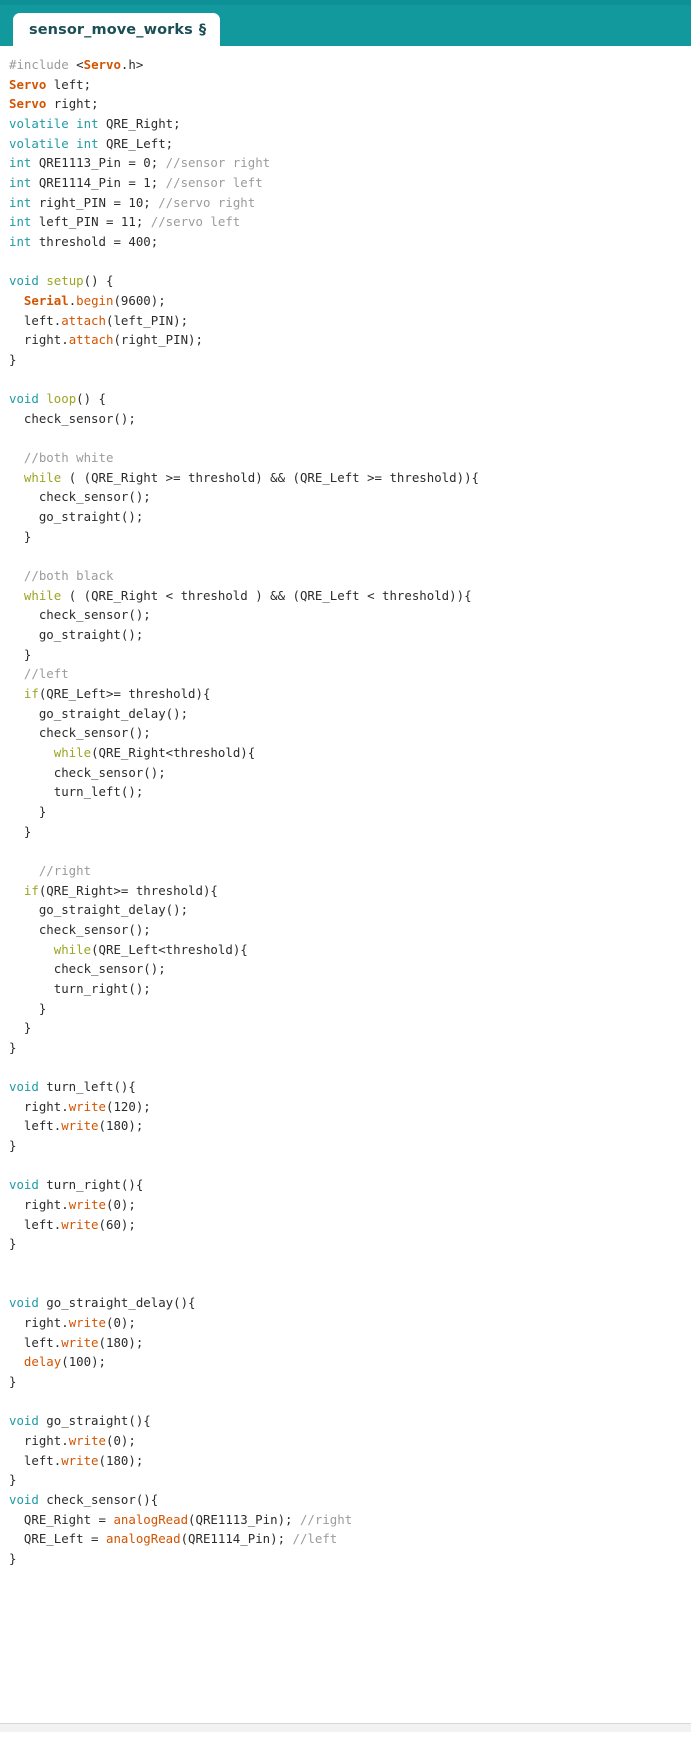  What do you see at coordinates (236, 1539) in the screenshot?
I see `code-token: (QRE1114_Pin);` at bounding box center [236, 1539].